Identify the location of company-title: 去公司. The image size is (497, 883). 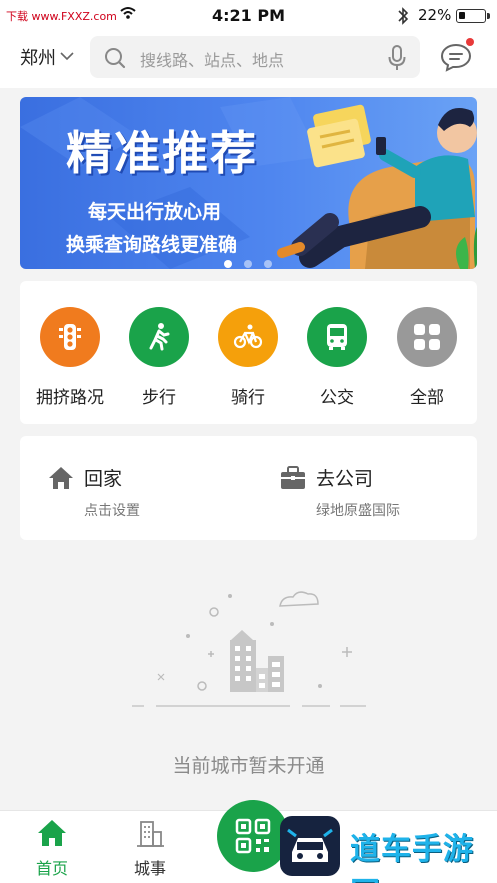
(345, 479).